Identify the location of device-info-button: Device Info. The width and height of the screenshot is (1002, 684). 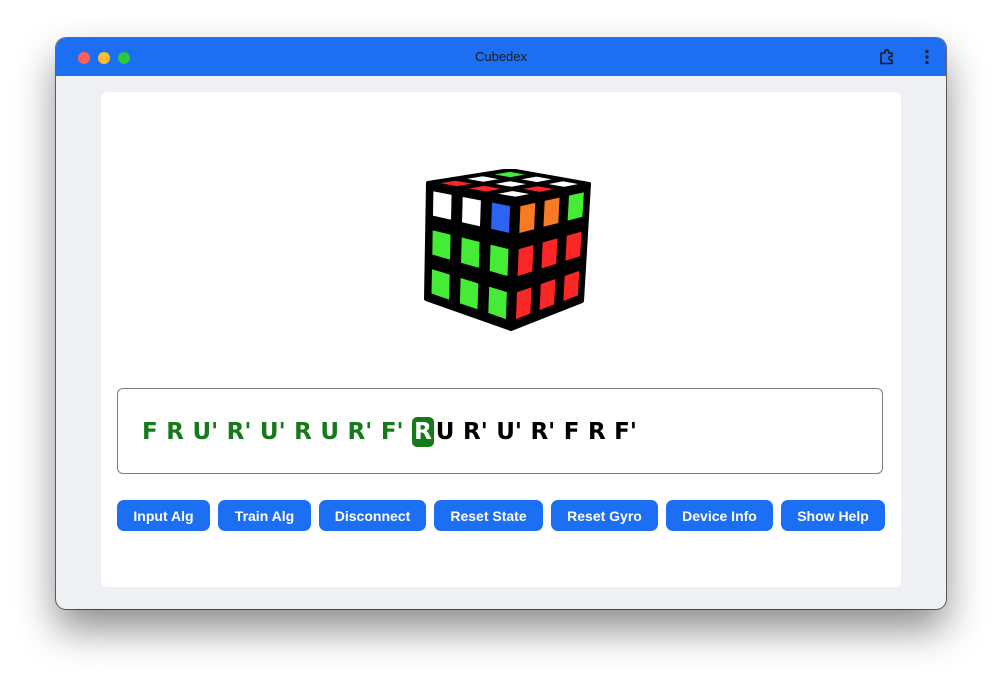
(719, 515).